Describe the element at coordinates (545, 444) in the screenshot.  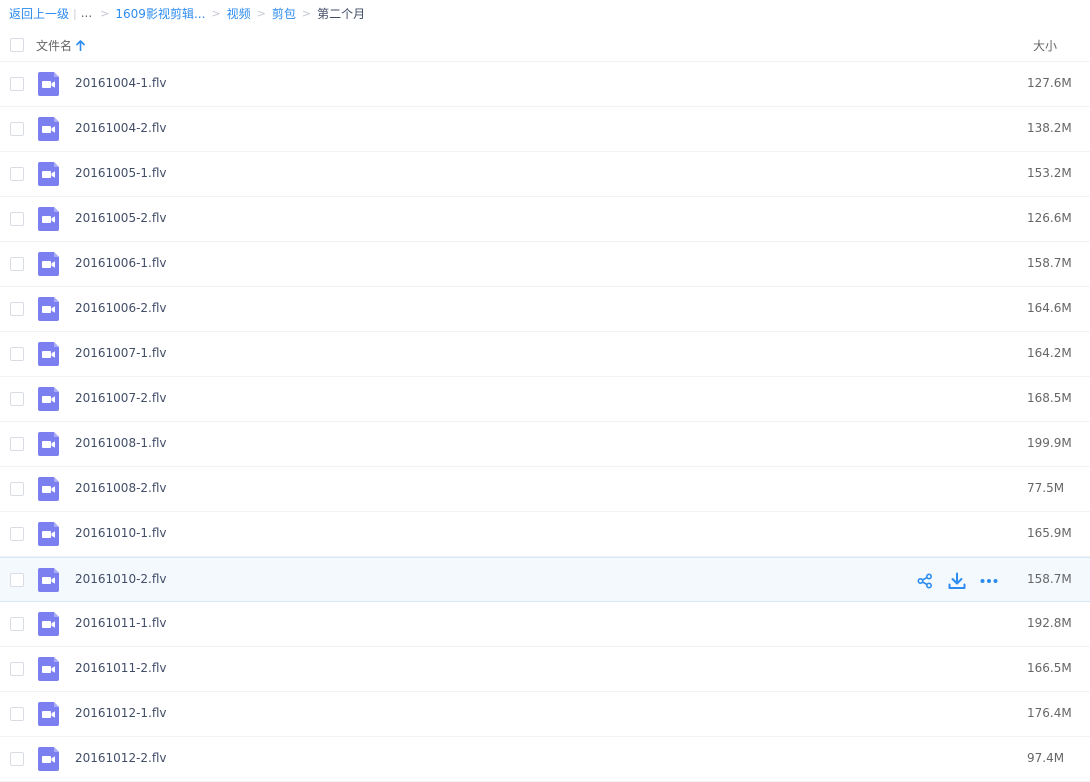
I see `table-row: 20161008-1.flv 199.9M` at that location.